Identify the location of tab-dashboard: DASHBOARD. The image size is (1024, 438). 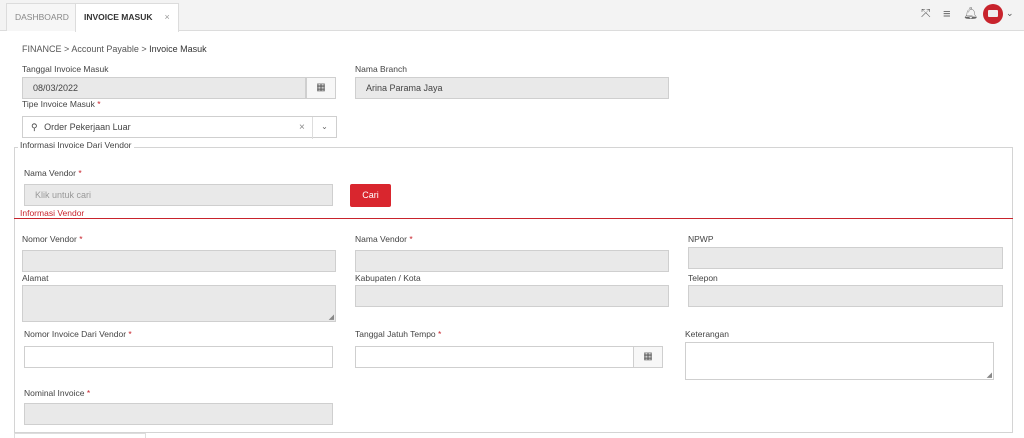
(42, 17).